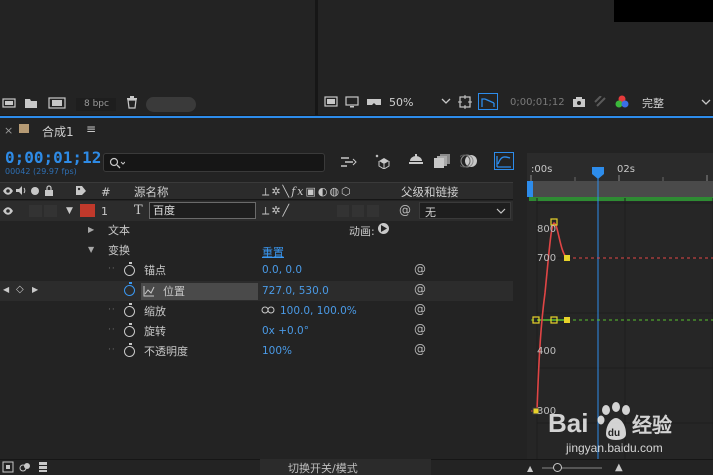 The image size is (713, 475). Describe the element at coordinates (579, 102) in the screenshot. I see `camera-icon` at that location.